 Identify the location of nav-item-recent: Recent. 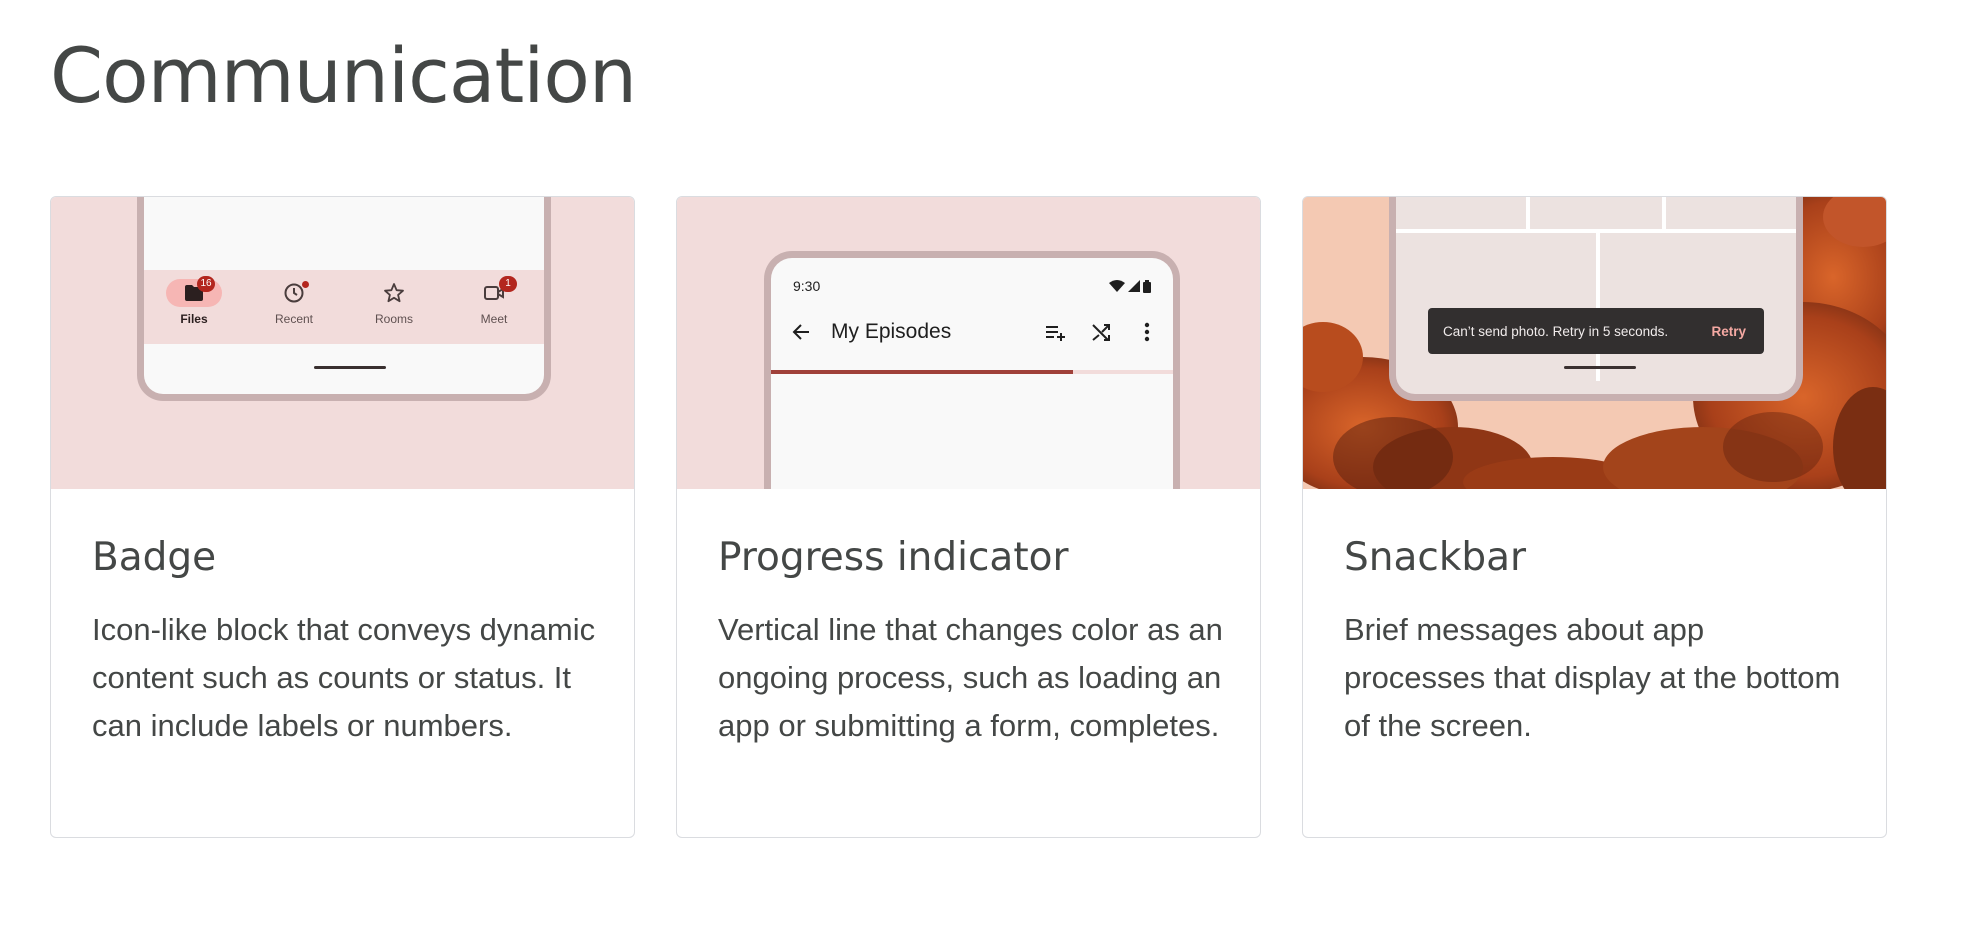
(294, 302).